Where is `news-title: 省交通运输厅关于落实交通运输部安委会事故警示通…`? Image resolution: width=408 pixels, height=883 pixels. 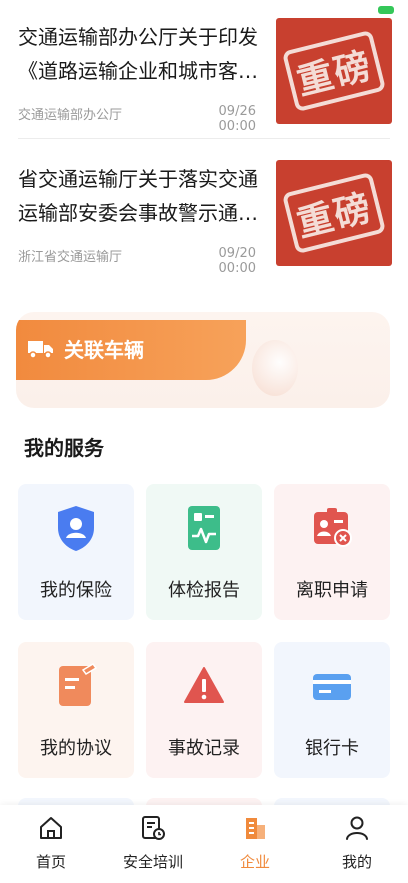 news-title: 省交通运输厅关于落实交通运输部安委会事故警示通… is located at coordinates (138, 196).